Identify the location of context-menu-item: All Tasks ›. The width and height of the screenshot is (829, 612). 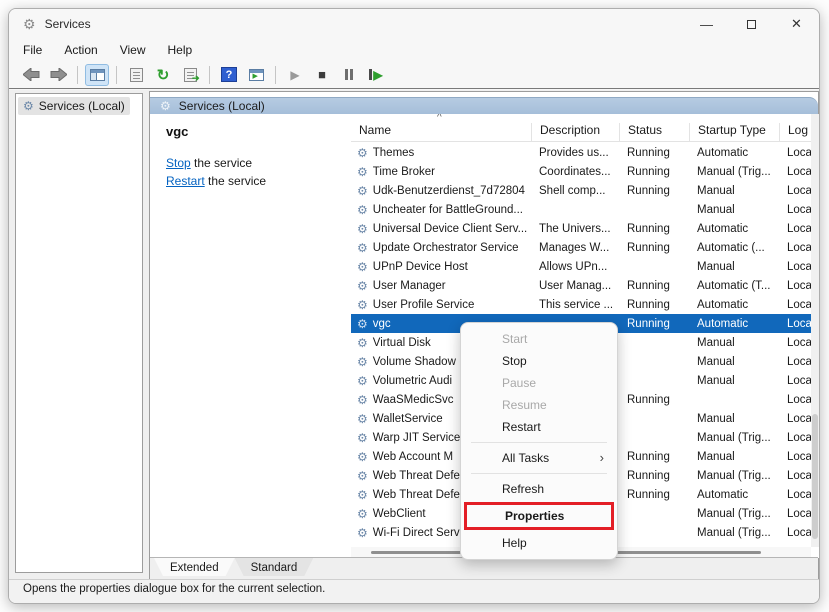
(539, 458).